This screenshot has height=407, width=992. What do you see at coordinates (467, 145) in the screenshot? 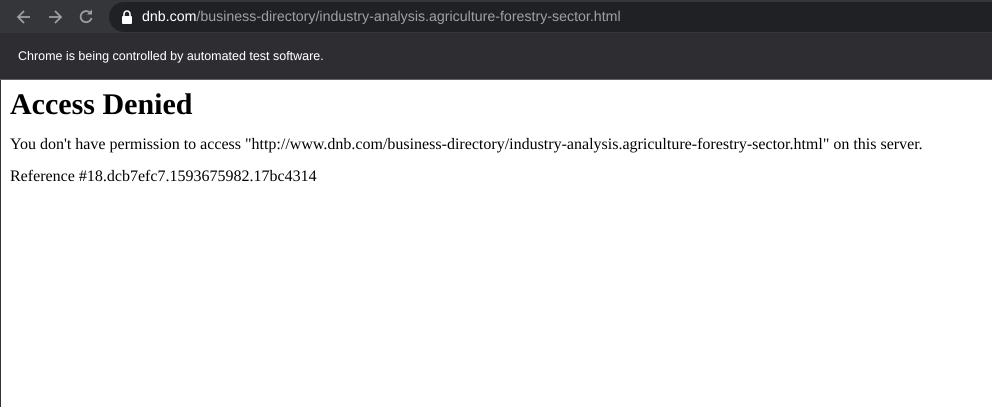
I see `error-message: You don't have permission to access "http://www.dnb.com/business-directory/industry-analysis.agriculture-forestry-sector.html" on this server.` at bounding box center [467, 145].